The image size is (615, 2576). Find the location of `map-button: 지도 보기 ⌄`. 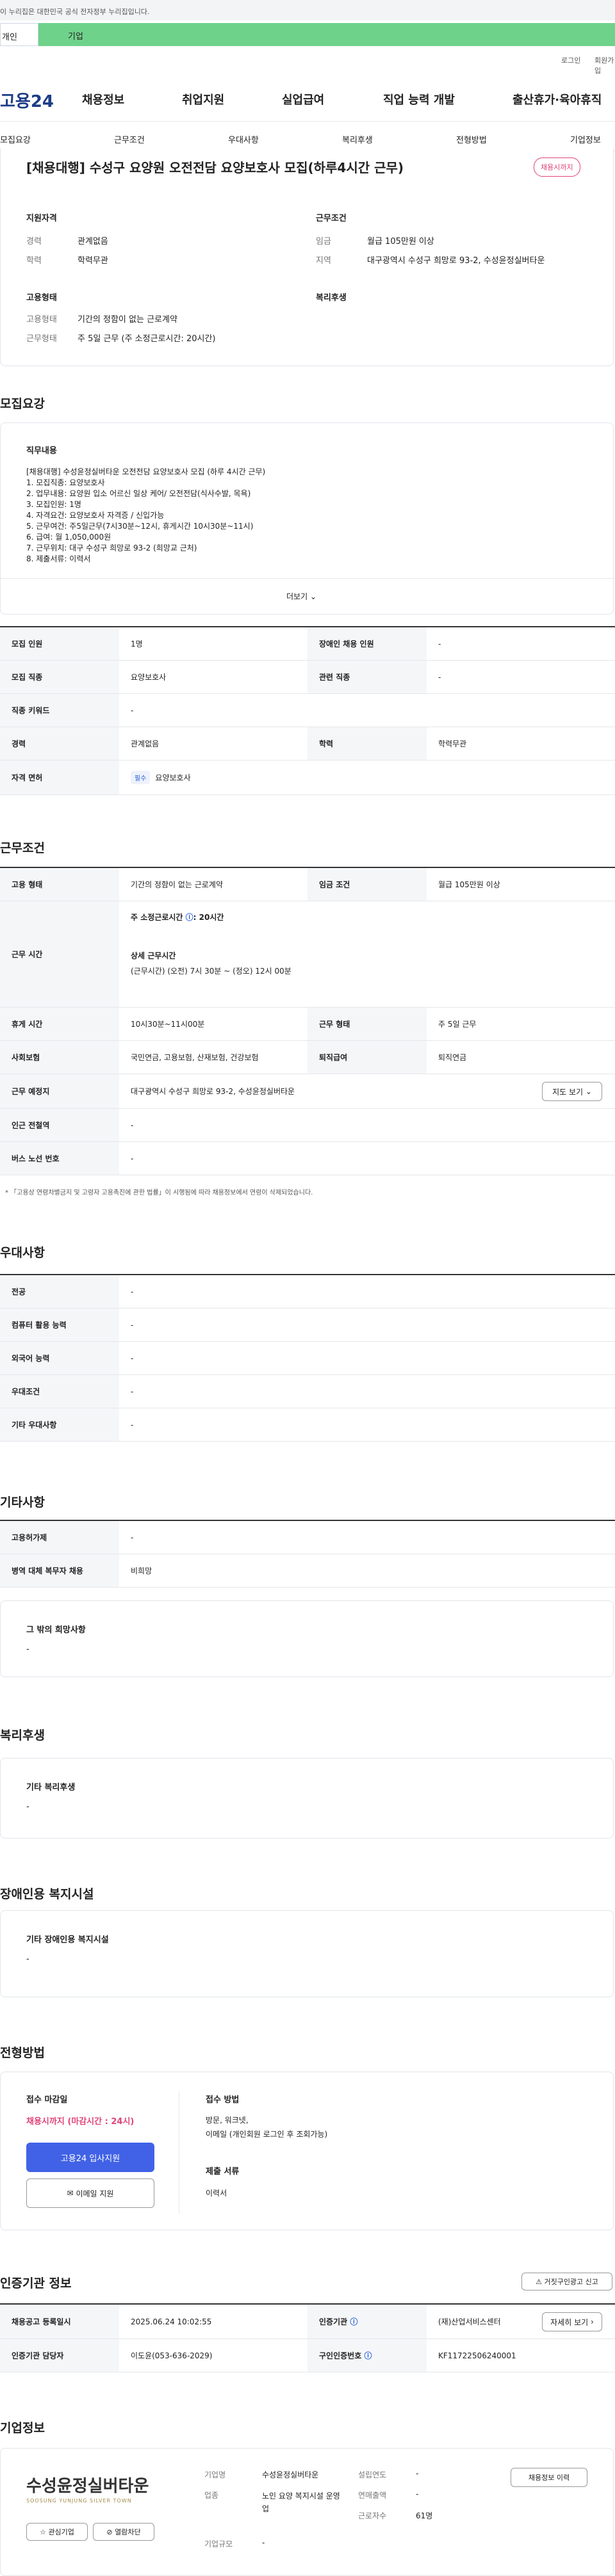

map-button: 지도 보기 ⌄ is located at coordinates (572, 1091).